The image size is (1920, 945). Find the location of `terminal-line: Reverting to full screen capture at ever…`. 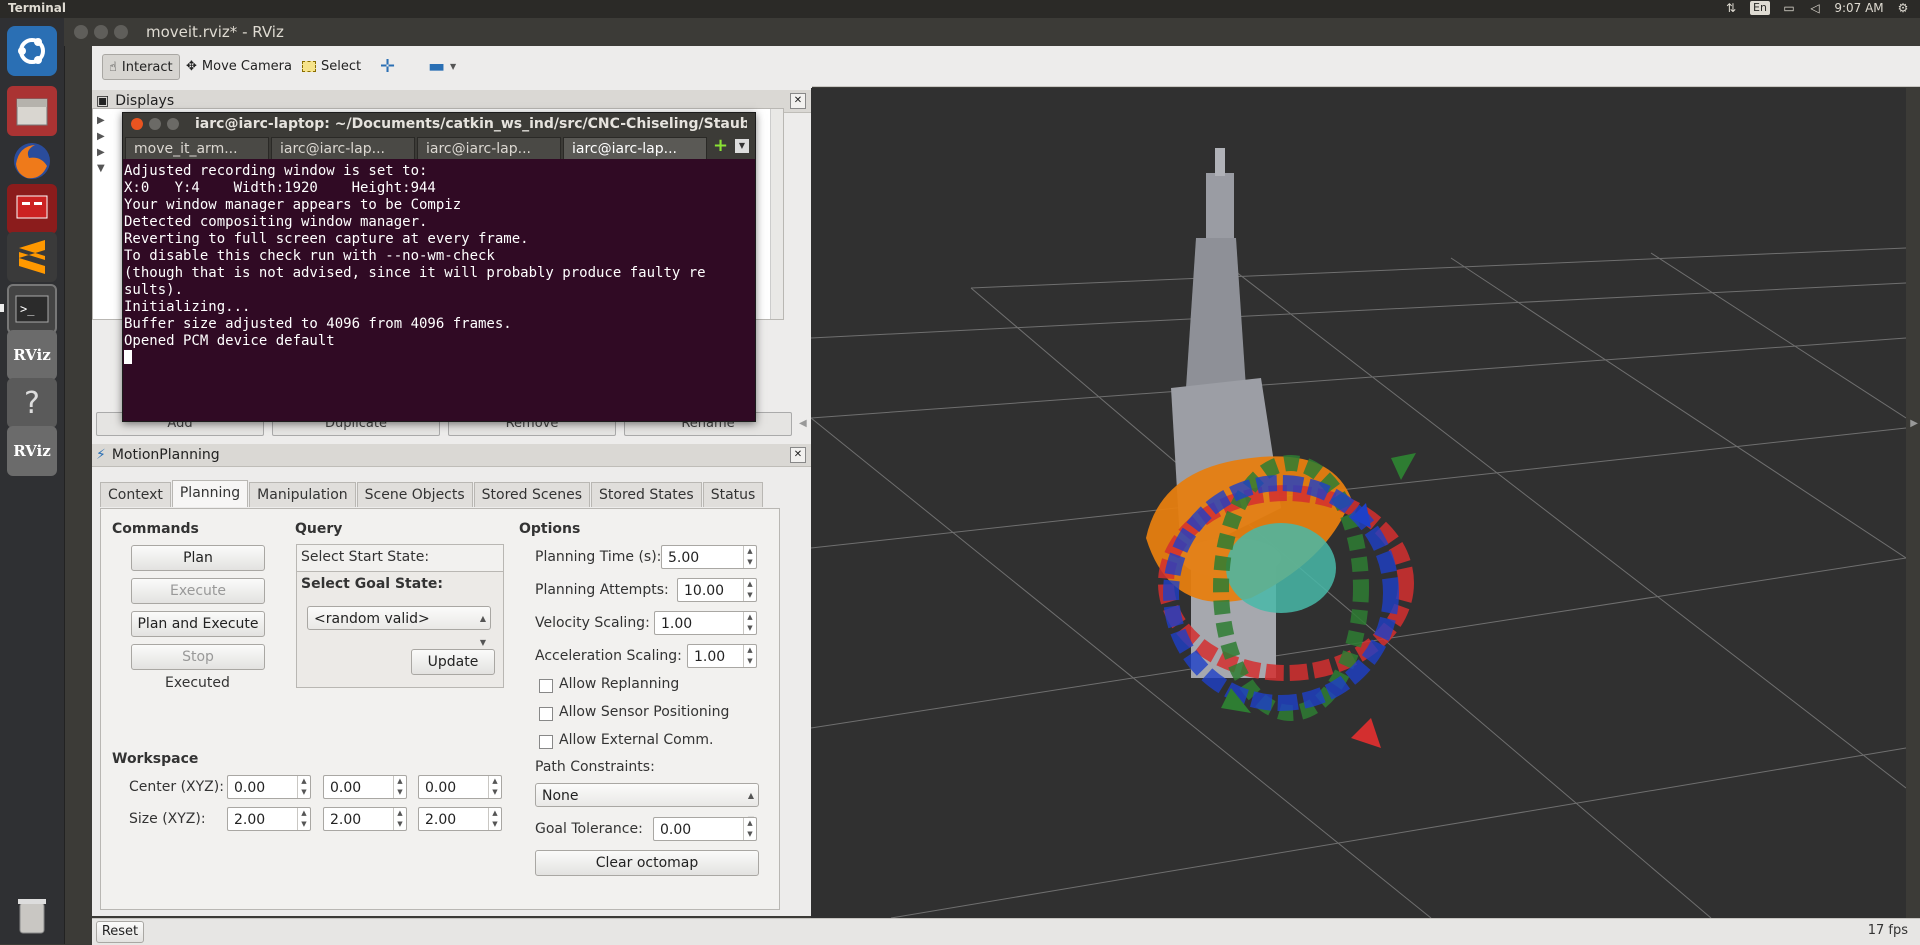

terminal-line: Reverting to full screen capture at ever… is located at coordinates (326, 239).